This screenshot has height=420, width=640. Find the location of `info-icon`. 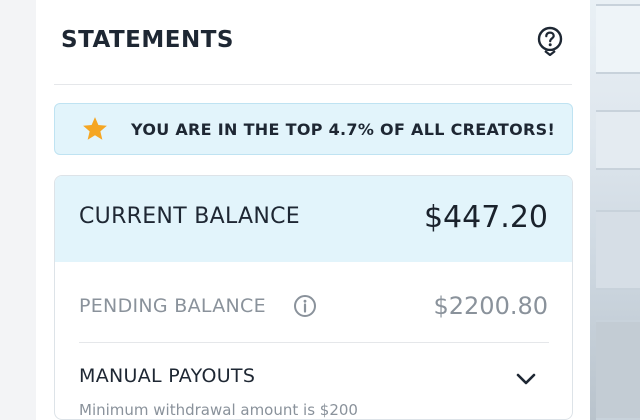

info-icon is located at coordinates (305, 306).